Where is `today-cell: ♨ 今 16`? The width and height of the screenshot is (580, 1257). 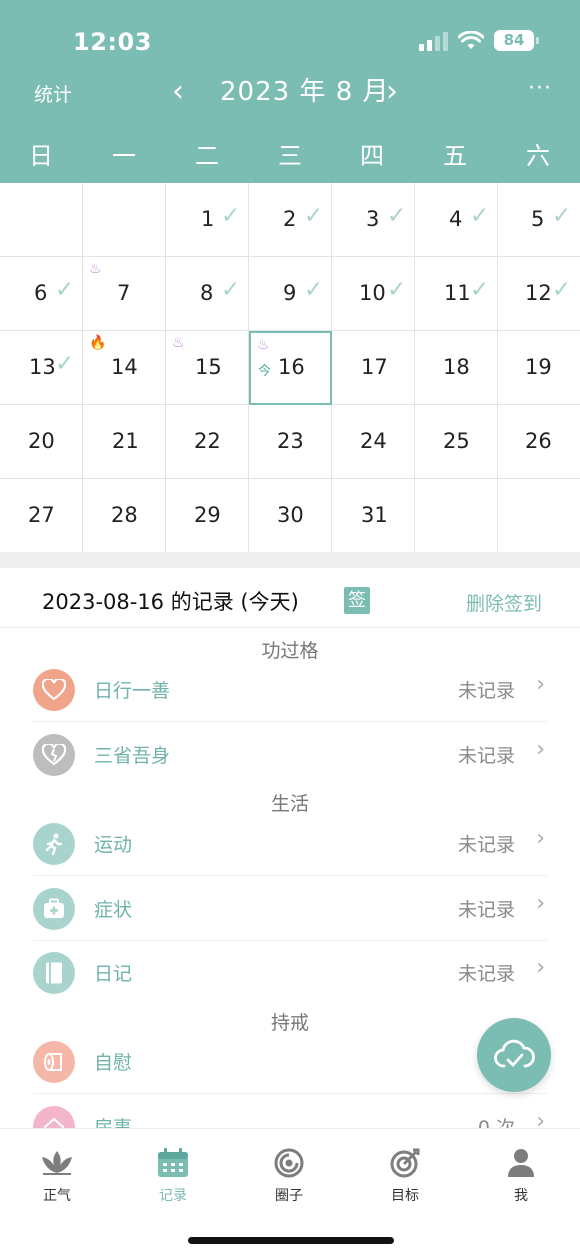
today-cell: ♨ 今 16 is located at coordinates (290, 368).